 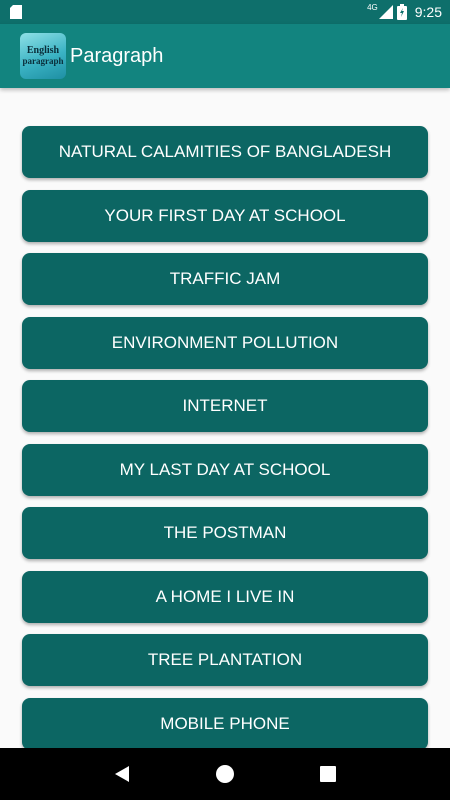 I want to click on topic-button-environment-pollution: ENVIRONMENT POLLUTION, so click(x=225, y=342).